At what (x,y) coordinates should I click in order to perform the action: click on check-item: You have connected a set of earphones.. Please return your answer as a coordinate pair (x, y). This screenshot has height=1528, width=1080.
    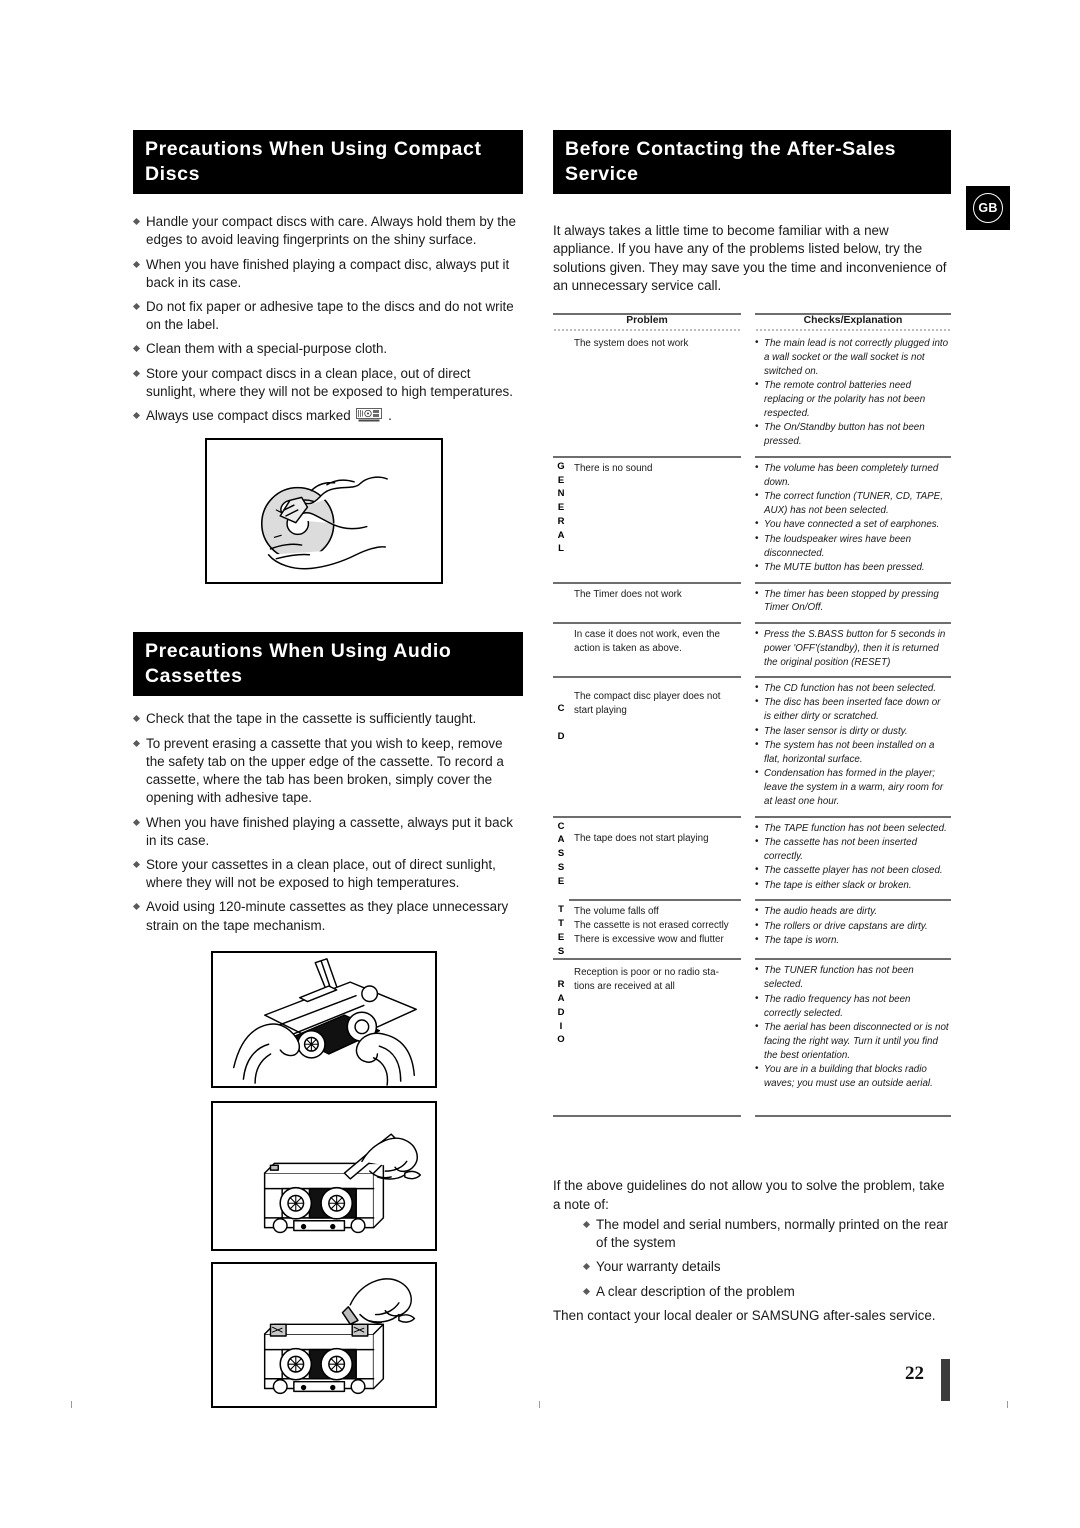
    Looking at the image, I should click on (852, 524).